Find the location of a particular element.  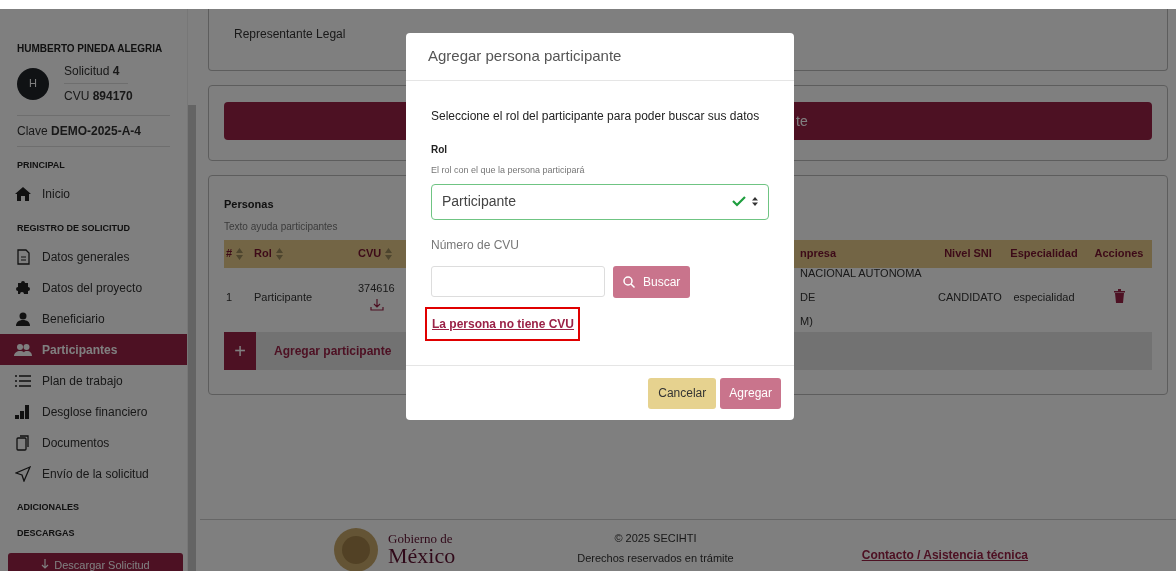

table-cell: Participante is located at coordinates (283, 296).